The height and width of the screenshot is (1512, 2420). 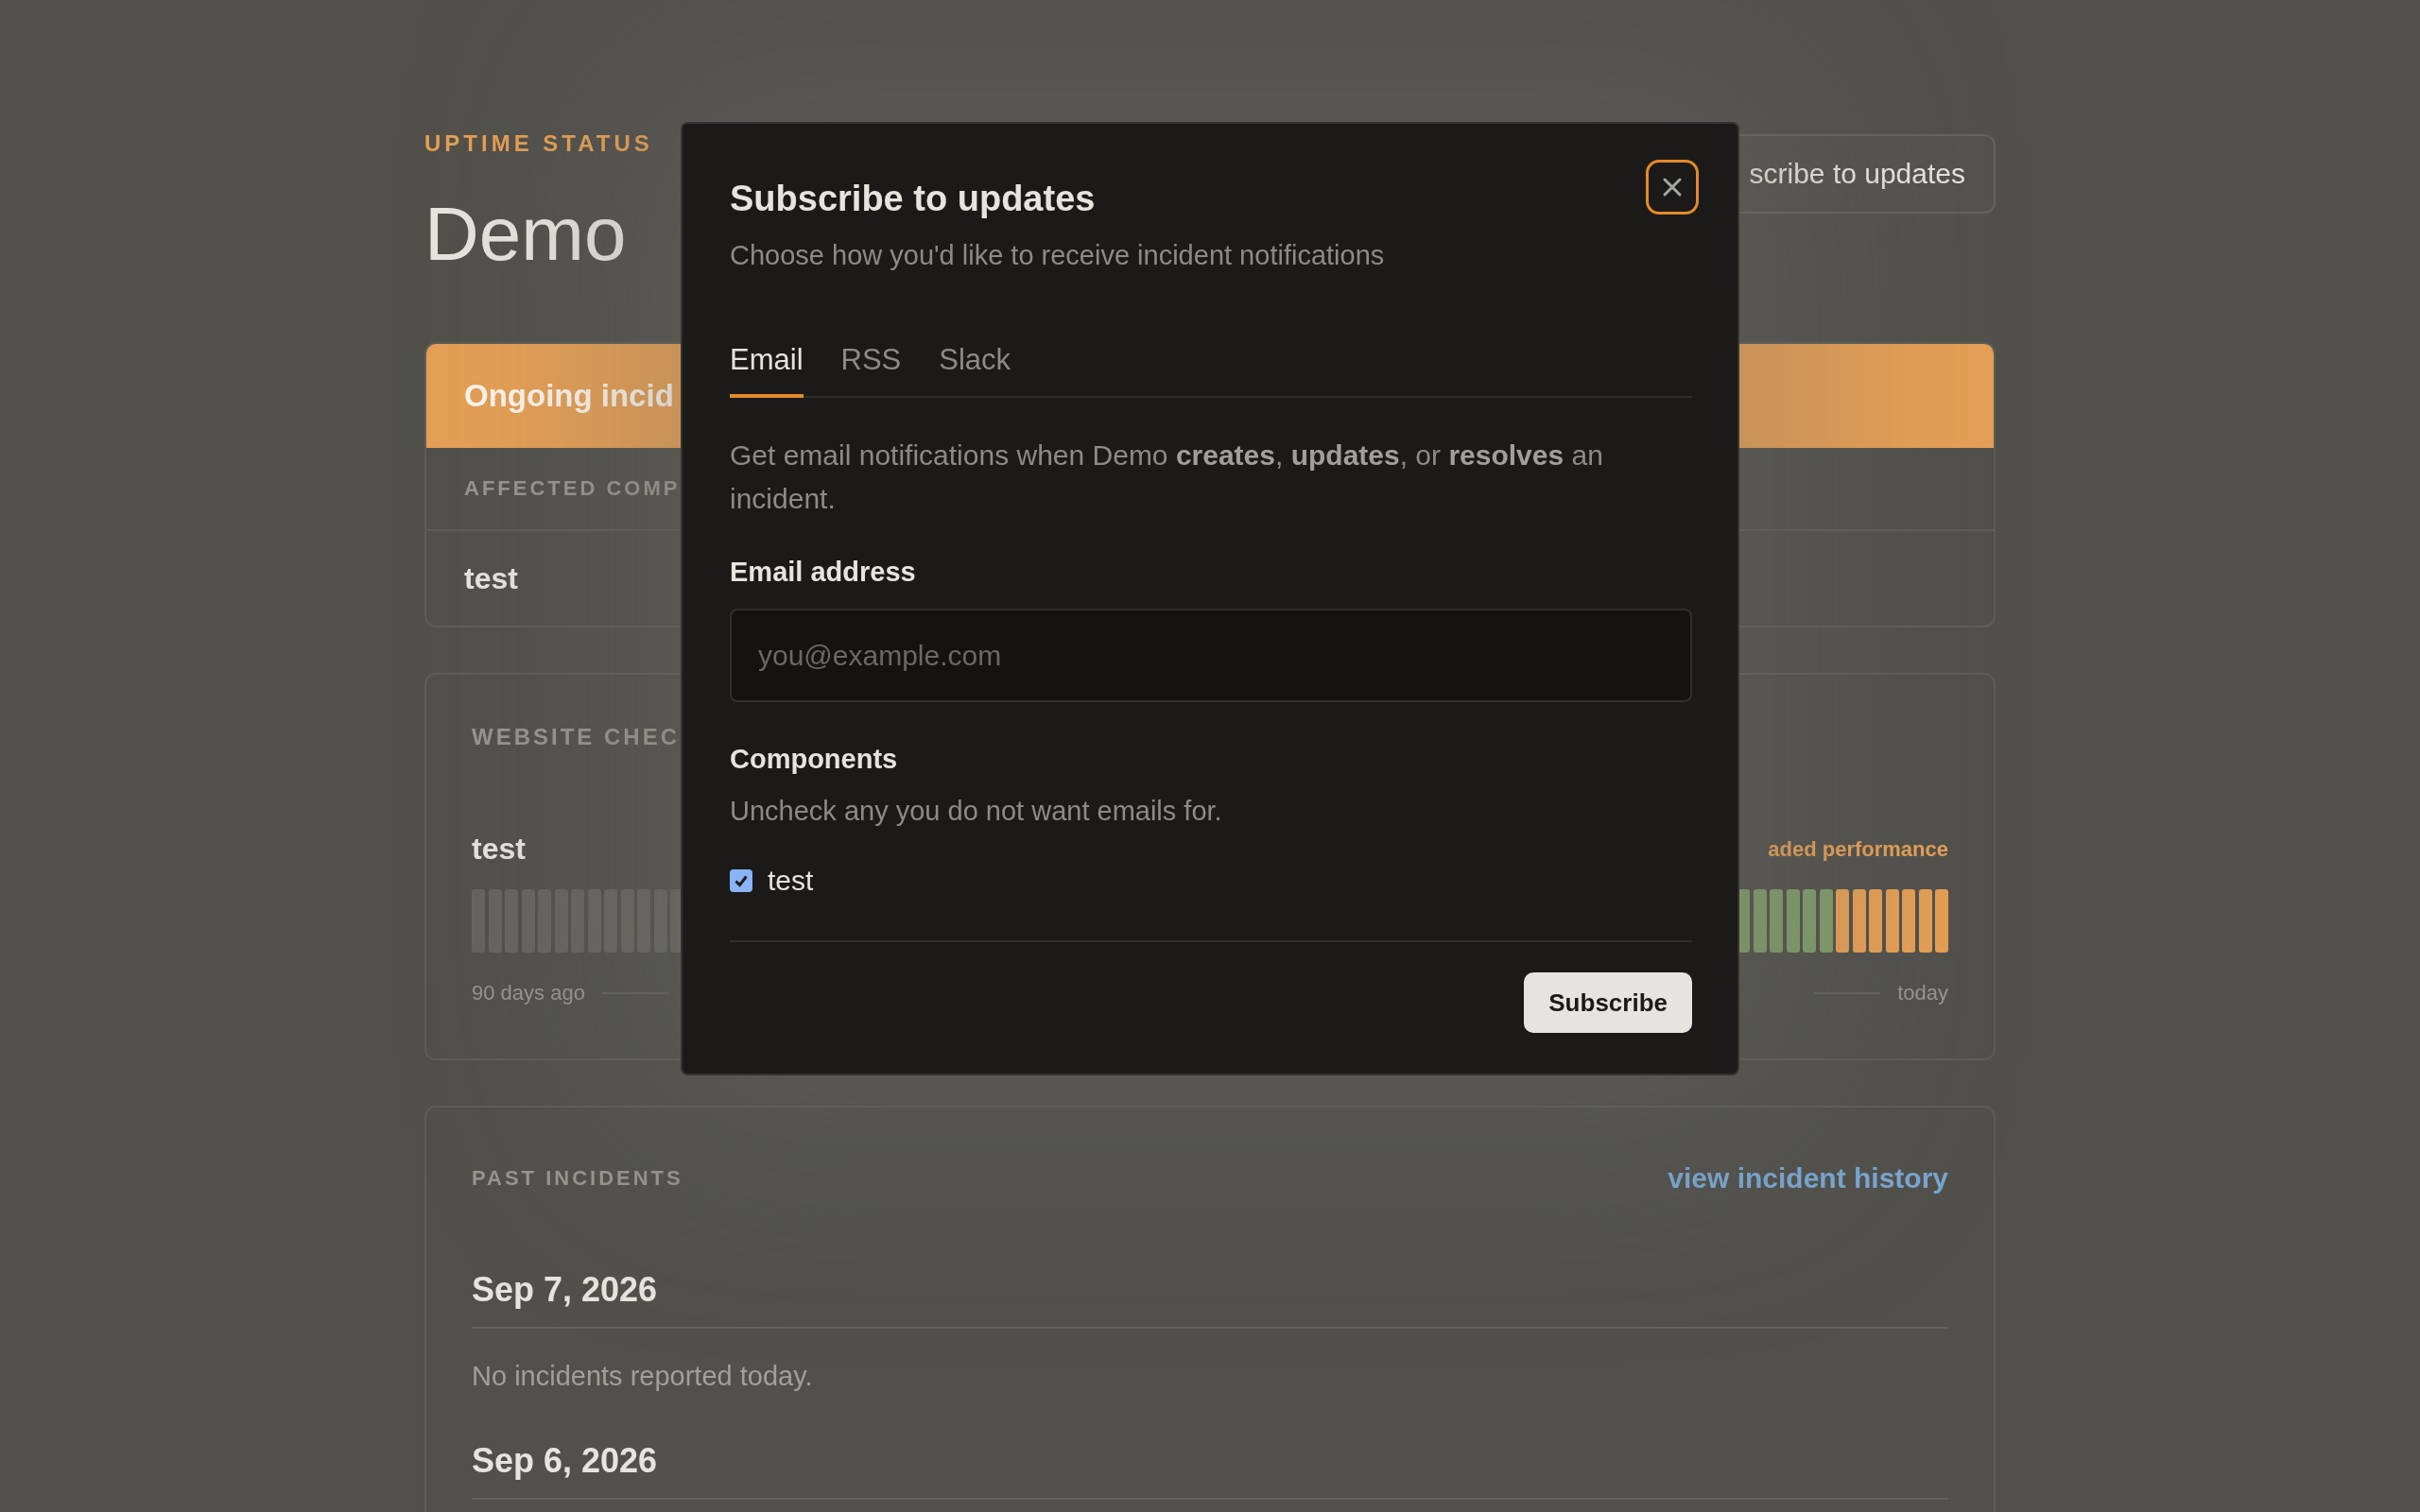 I want to click on description-text: Get email notifications when Demo creates, updates, or resolves an incident., so click(x=1167, y=477).